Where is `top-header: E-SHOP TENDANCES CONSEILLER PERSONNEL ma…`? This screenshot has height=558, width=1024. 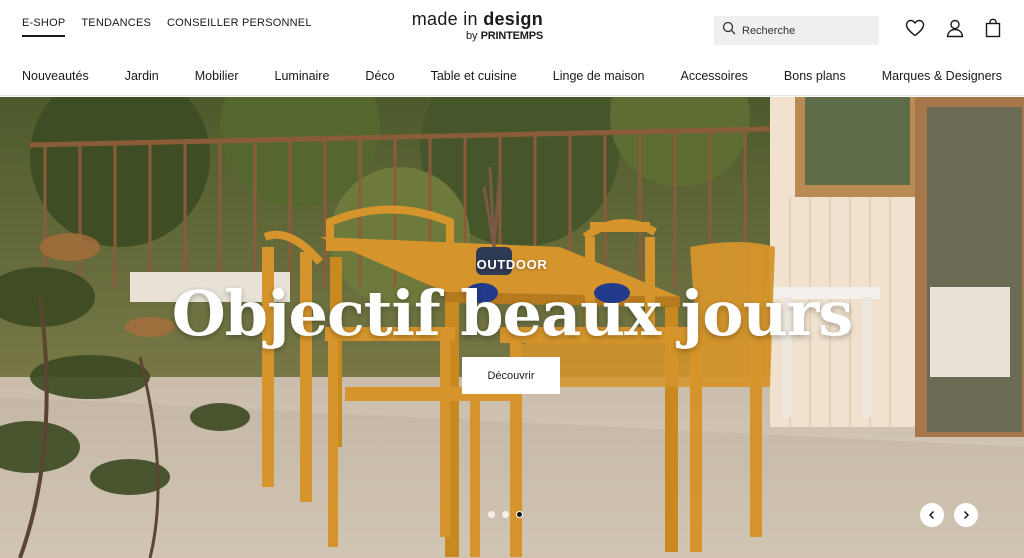
top-header: E-SHOP TENDANCES CONSEILLER PERSONNEL ma… is located at coordinates (512, 28).